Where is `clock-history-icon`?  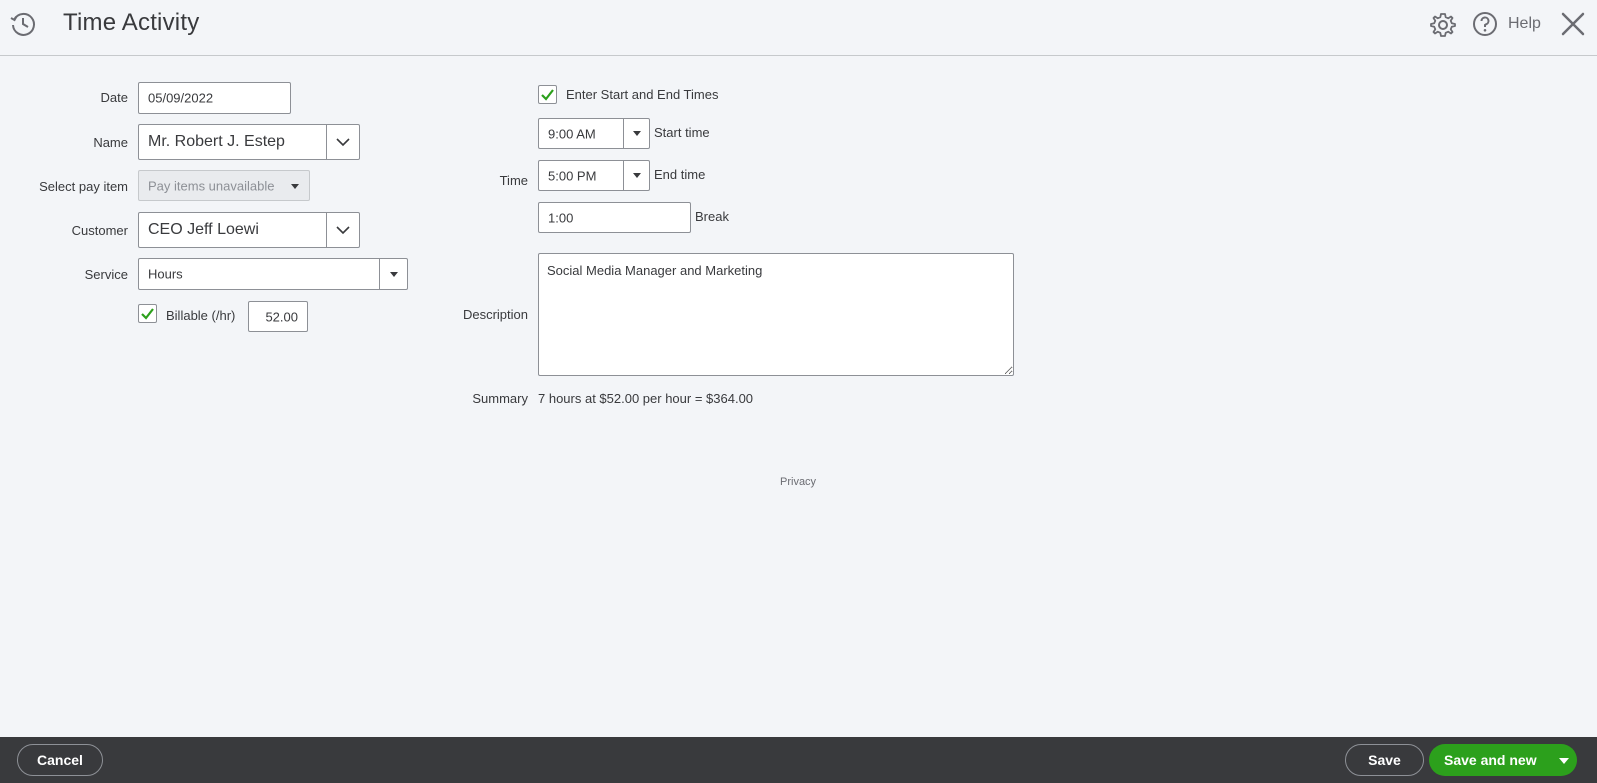 clock-history-icon is located at coordinates (22, 24).